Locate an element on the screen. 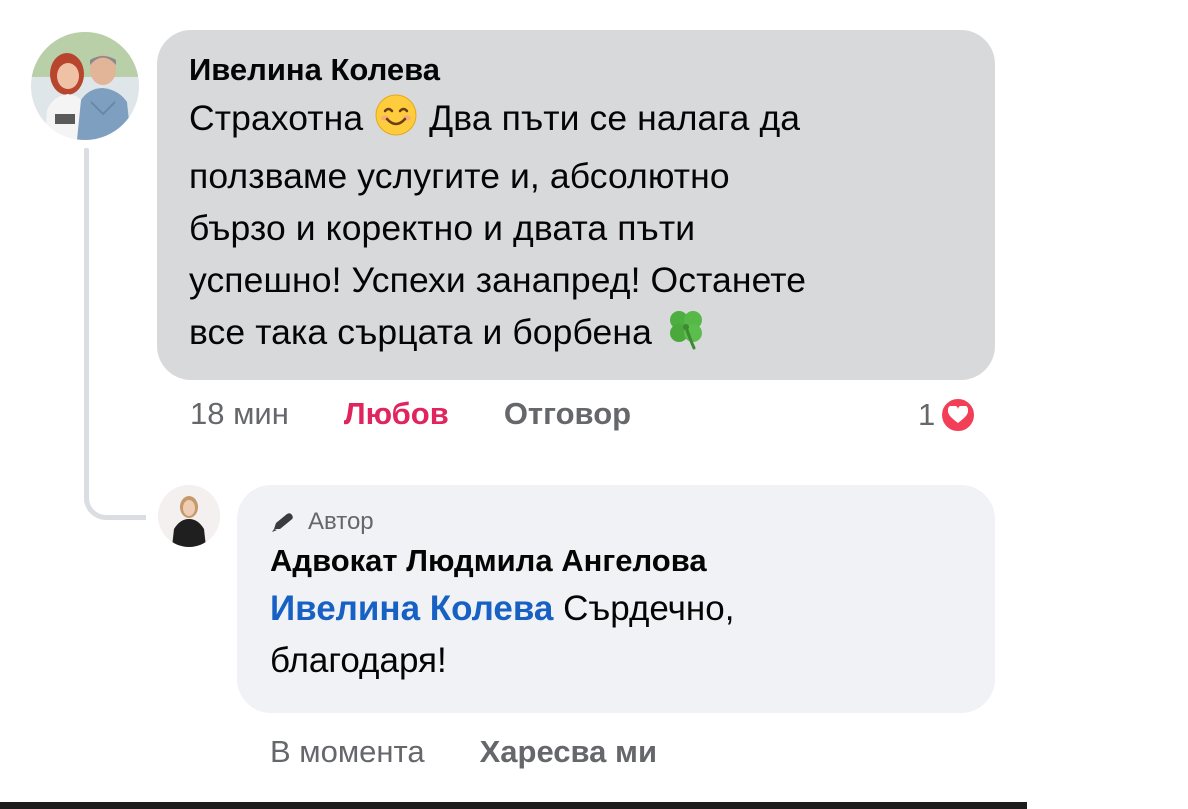  reply-line-2: благодаря! is located at coordinates (358, 660).